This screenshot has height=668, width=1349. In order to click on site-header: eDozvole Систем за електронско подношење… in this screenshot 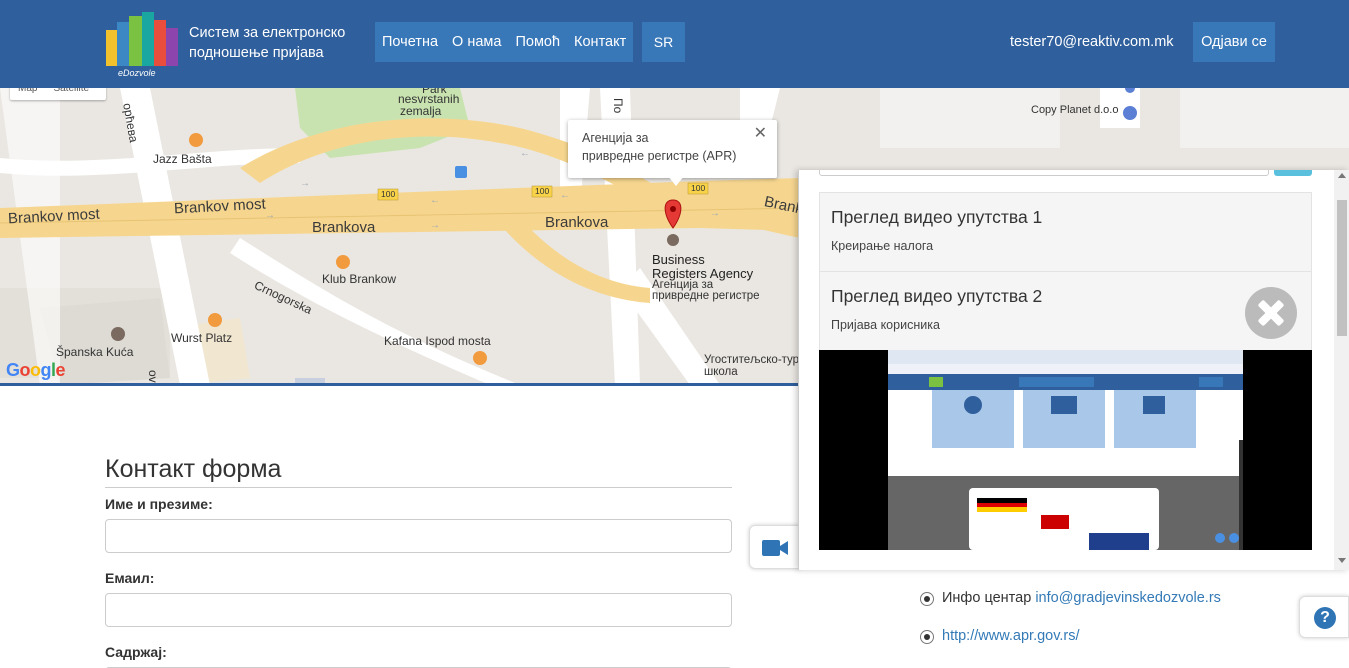, I will do `click(674, 44)`.